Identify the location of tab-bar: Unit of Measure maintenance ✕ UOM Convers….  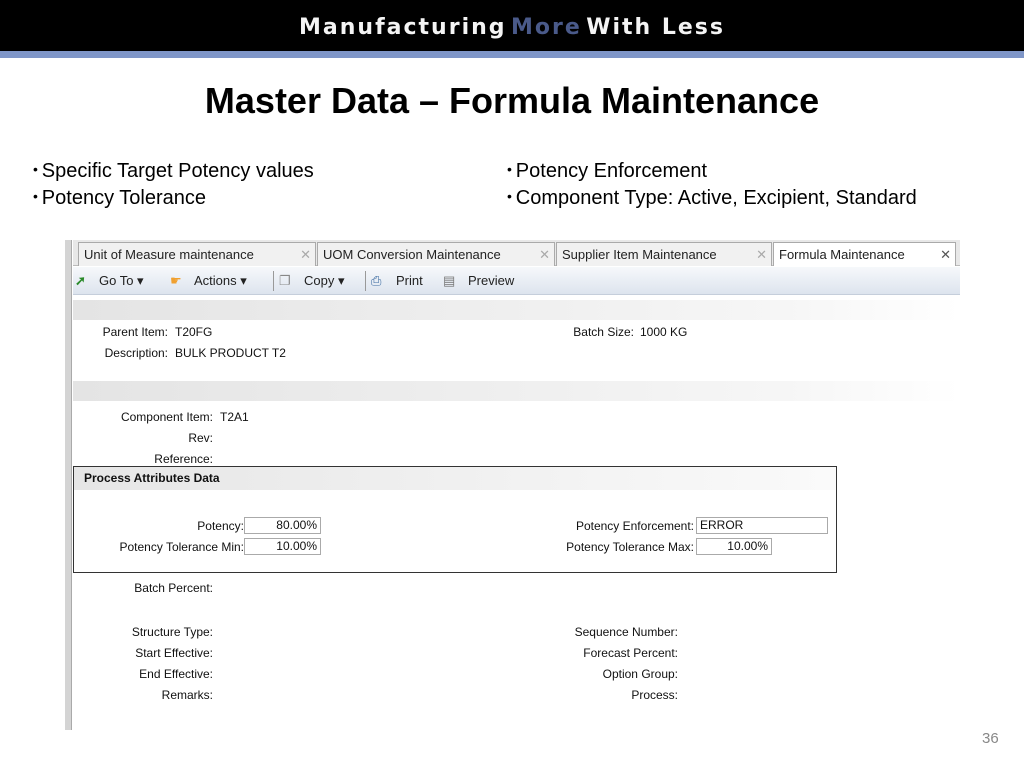
(516, 253).